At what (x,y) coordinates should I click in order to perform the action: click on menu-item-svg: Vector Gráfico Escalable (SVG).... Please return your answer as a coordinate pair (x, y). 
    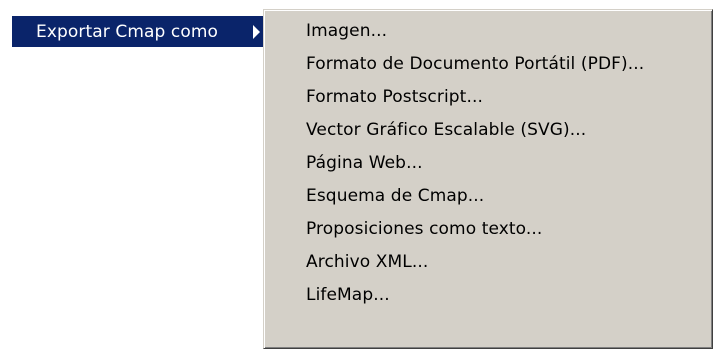
    Looking at the image, I should click on (488, 129).